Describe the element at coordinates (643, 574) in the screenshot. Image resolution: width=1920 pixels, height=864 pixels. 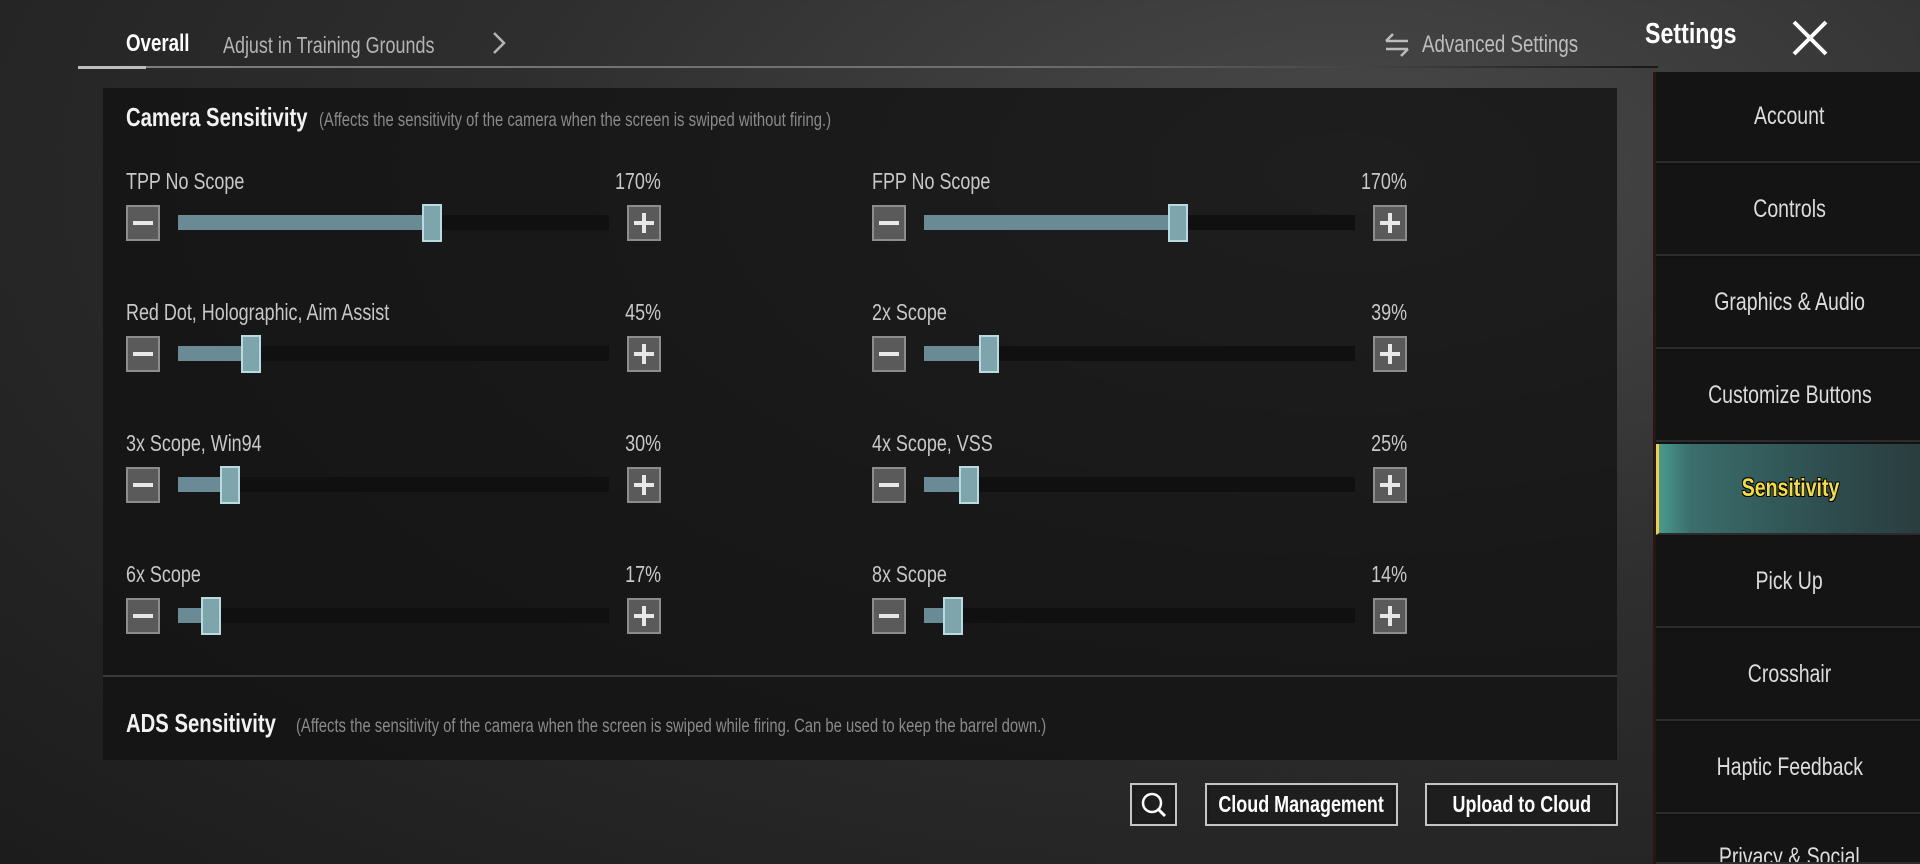
I see `setting-value: 17%` at that location.